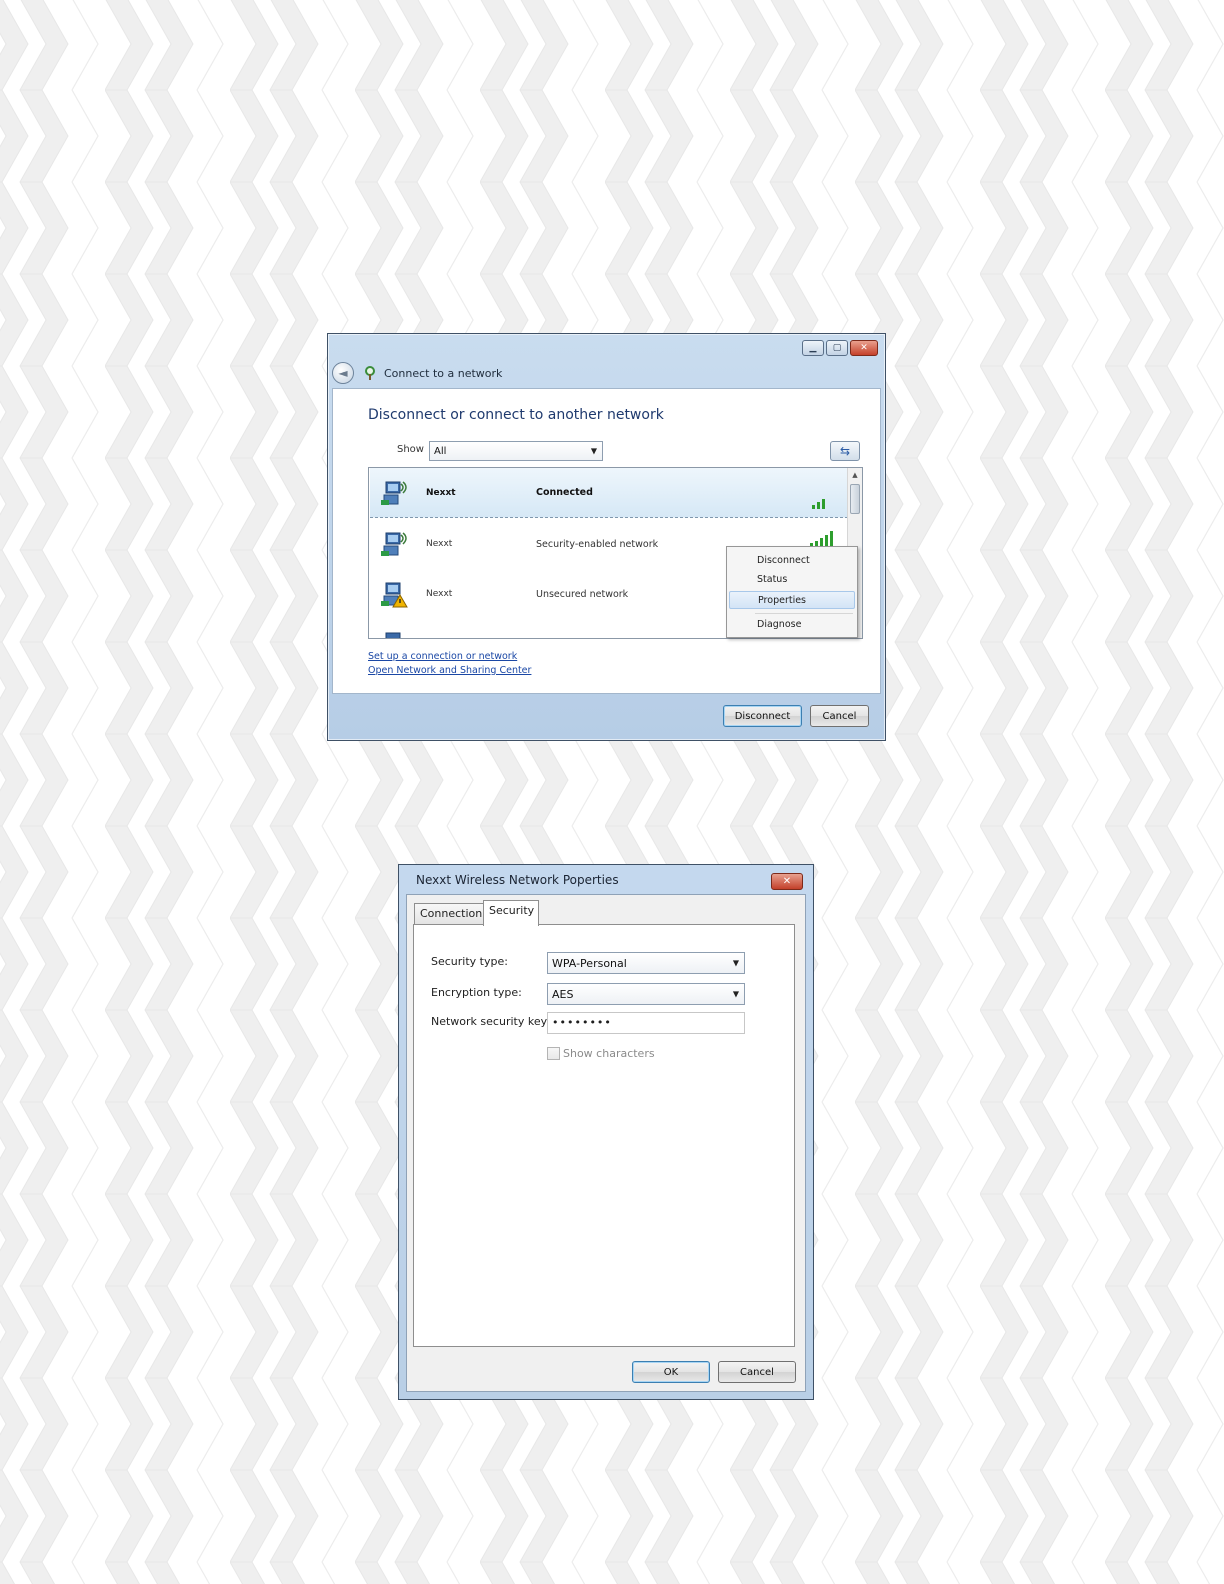 Image resolution: width=1224 pixels, height=1584 pixels. Describe the element at coordinates (779, 624) in the screenshot. I see `menu-item-diagnose: Diagnose` at that location.